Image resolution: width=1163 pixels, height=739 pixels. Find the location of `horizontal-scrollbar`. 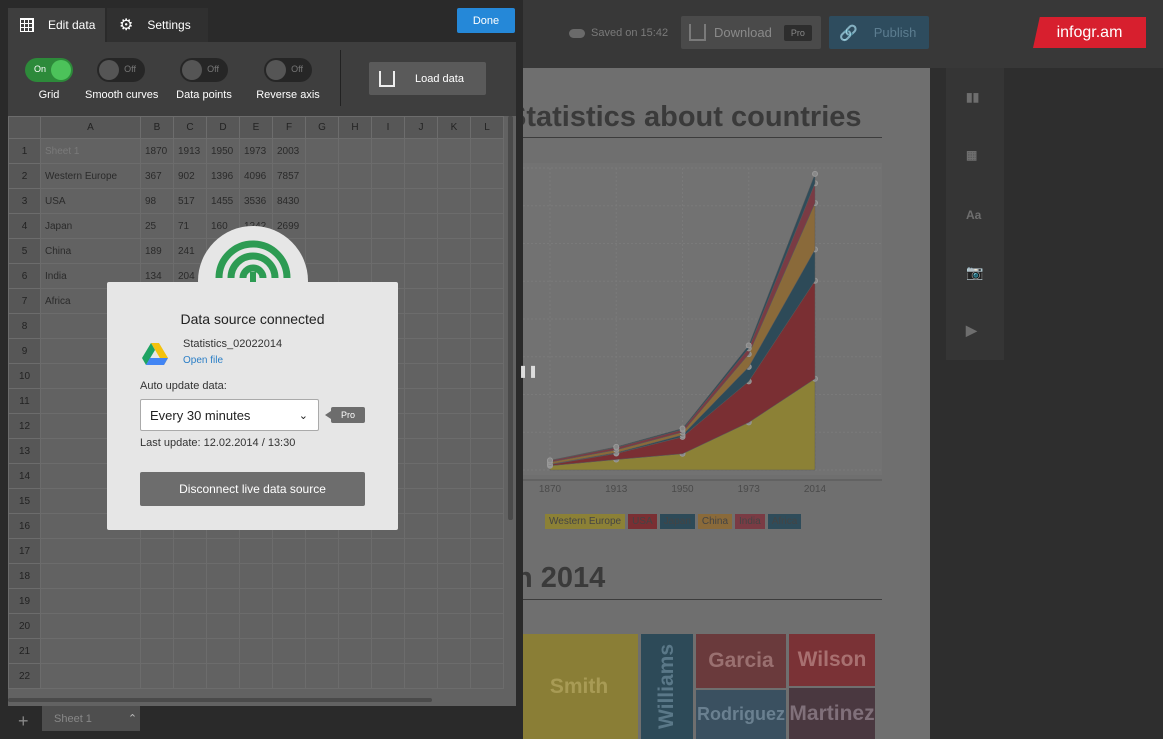

horizontal-scrollbar is located at coordinates (220, 700).